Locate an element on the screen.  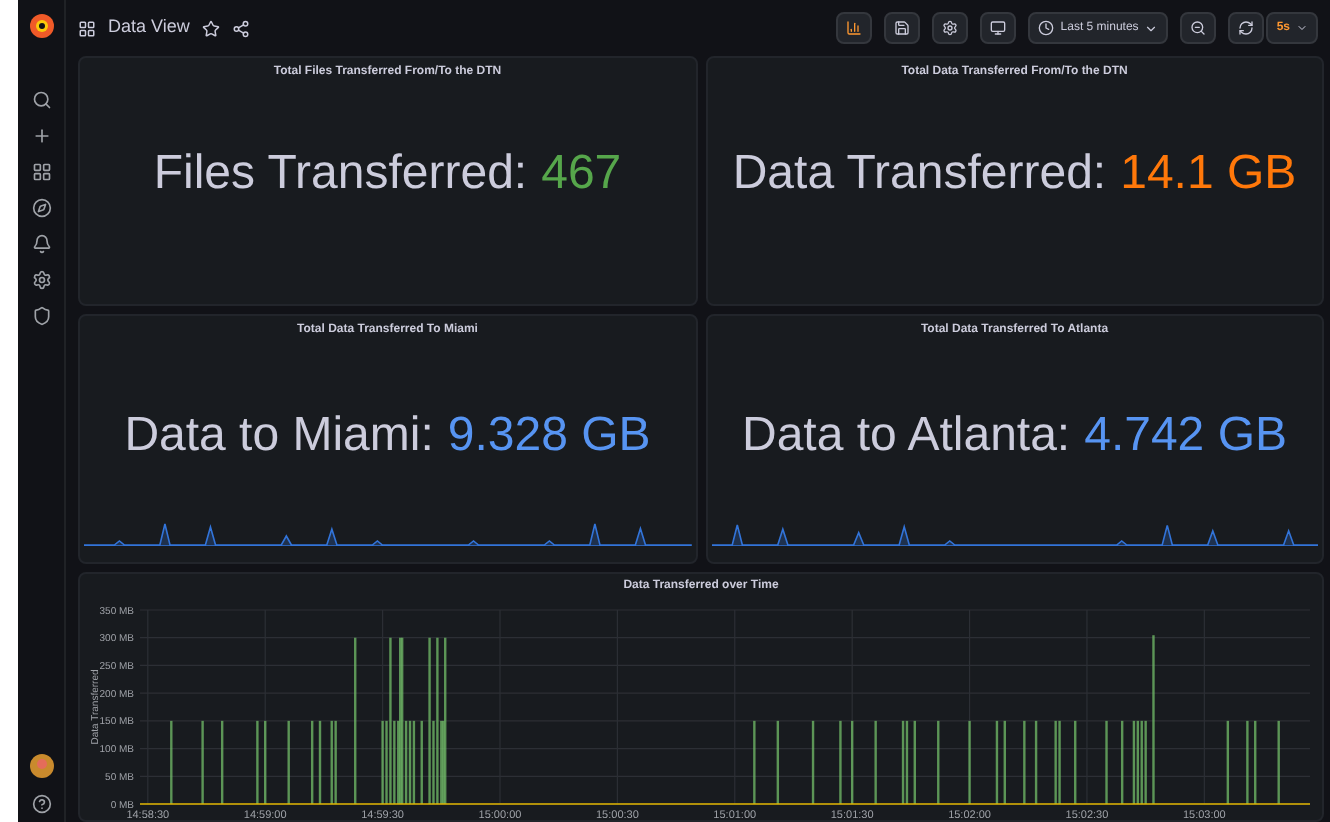
zoom-out-button is located at coordinates (1198, 28).